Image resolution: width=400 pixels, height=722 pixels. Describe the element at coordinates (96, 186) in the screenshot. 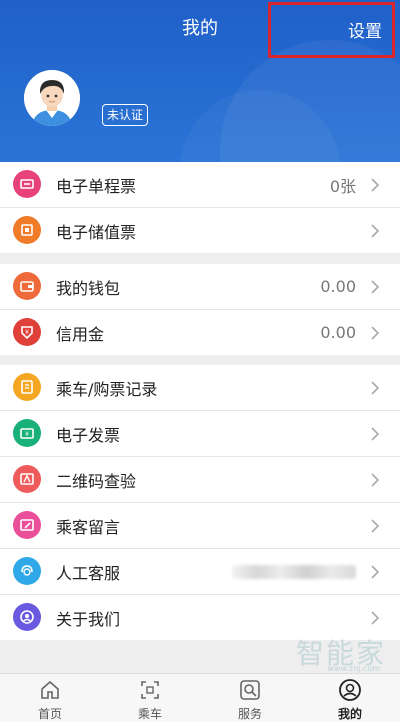

I see `list-item-label: 电子单程票` at that location.